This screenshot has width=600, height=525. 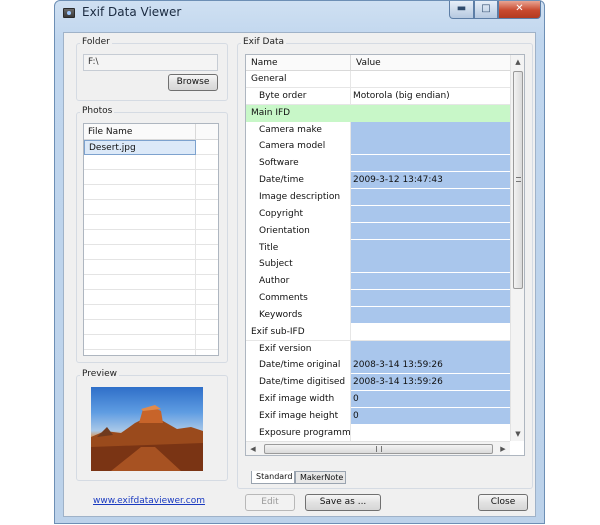 I want to click on table-row: Exif version, so click(x=378, y=349).